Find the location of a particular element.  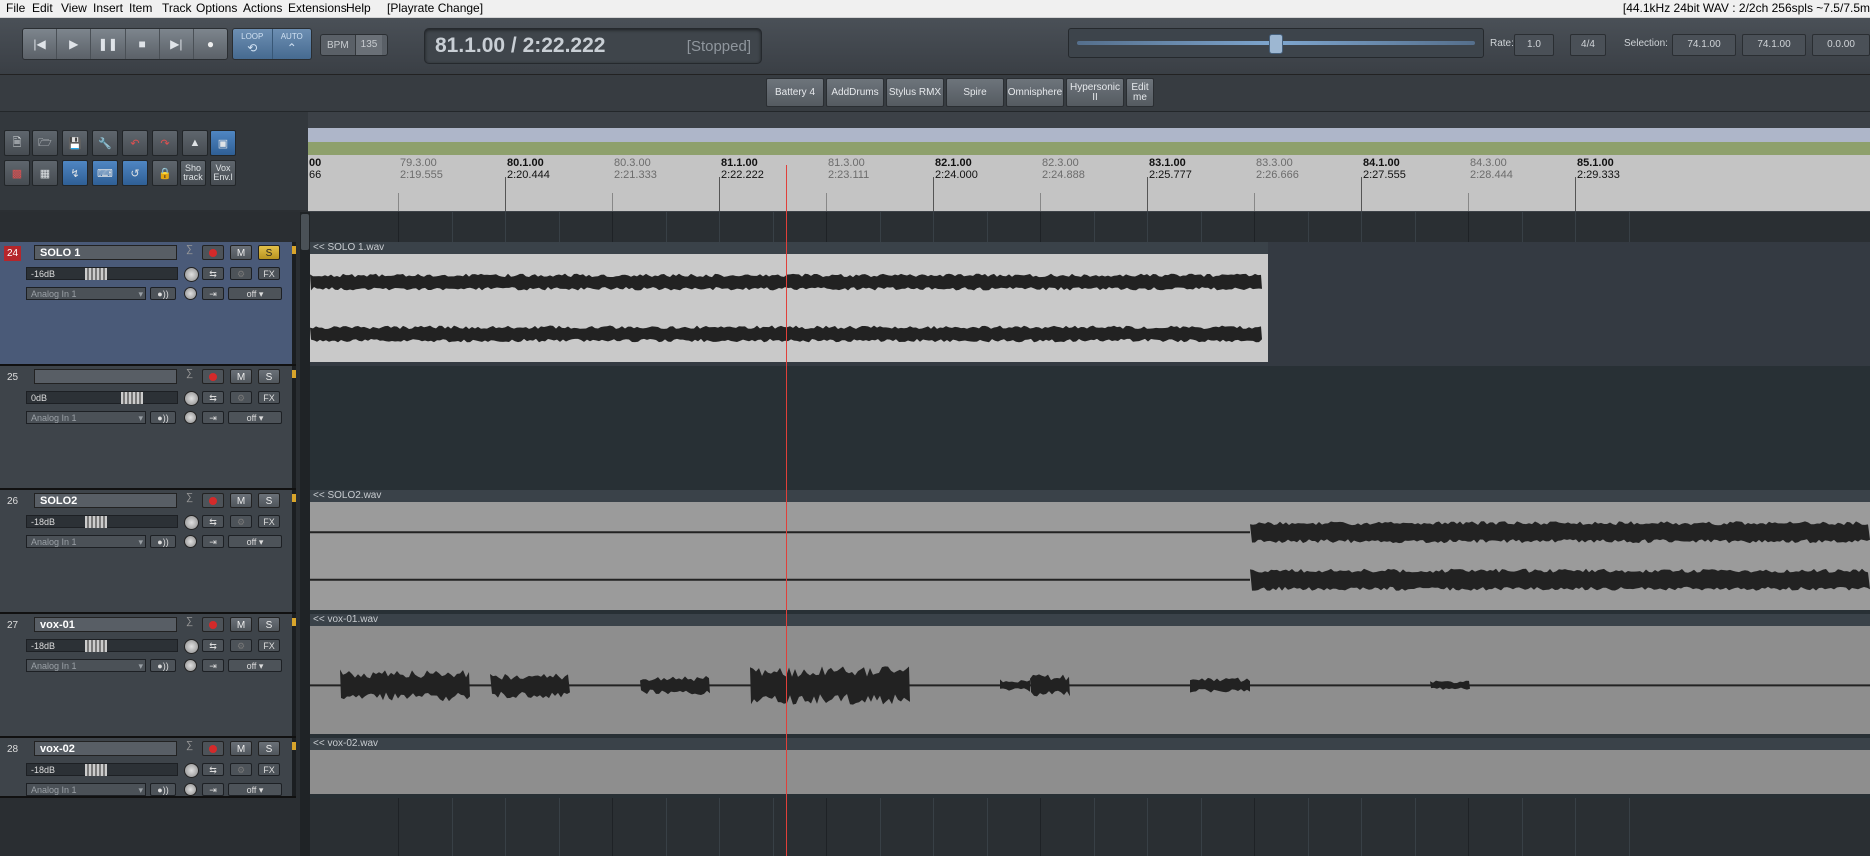

media-item: << SOLO2.wav is located at coordinates (1090, 550).